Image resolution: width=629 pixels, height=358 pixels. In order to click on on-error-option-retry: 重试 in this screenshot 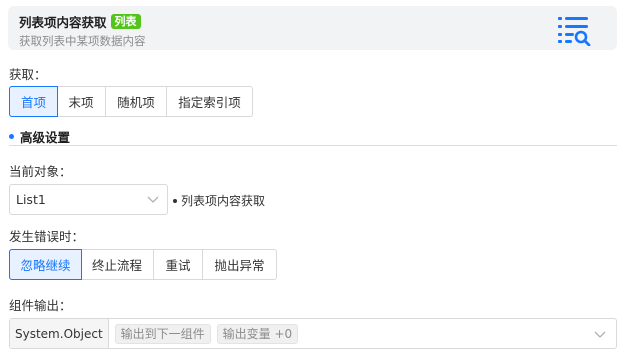, I will do `click(178, 264)`.